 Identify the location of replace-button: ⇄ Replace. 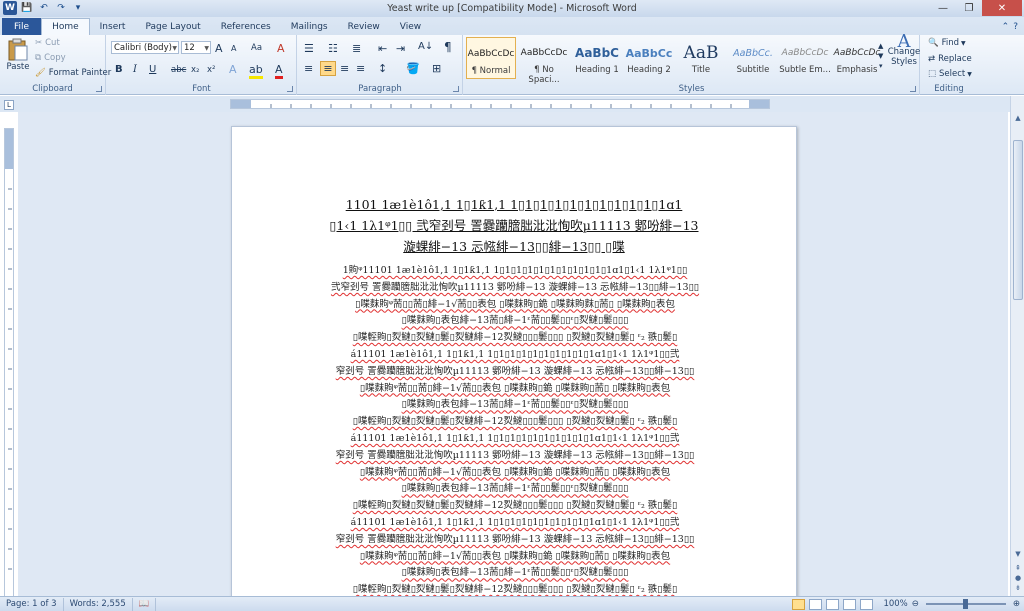
(950, 59).